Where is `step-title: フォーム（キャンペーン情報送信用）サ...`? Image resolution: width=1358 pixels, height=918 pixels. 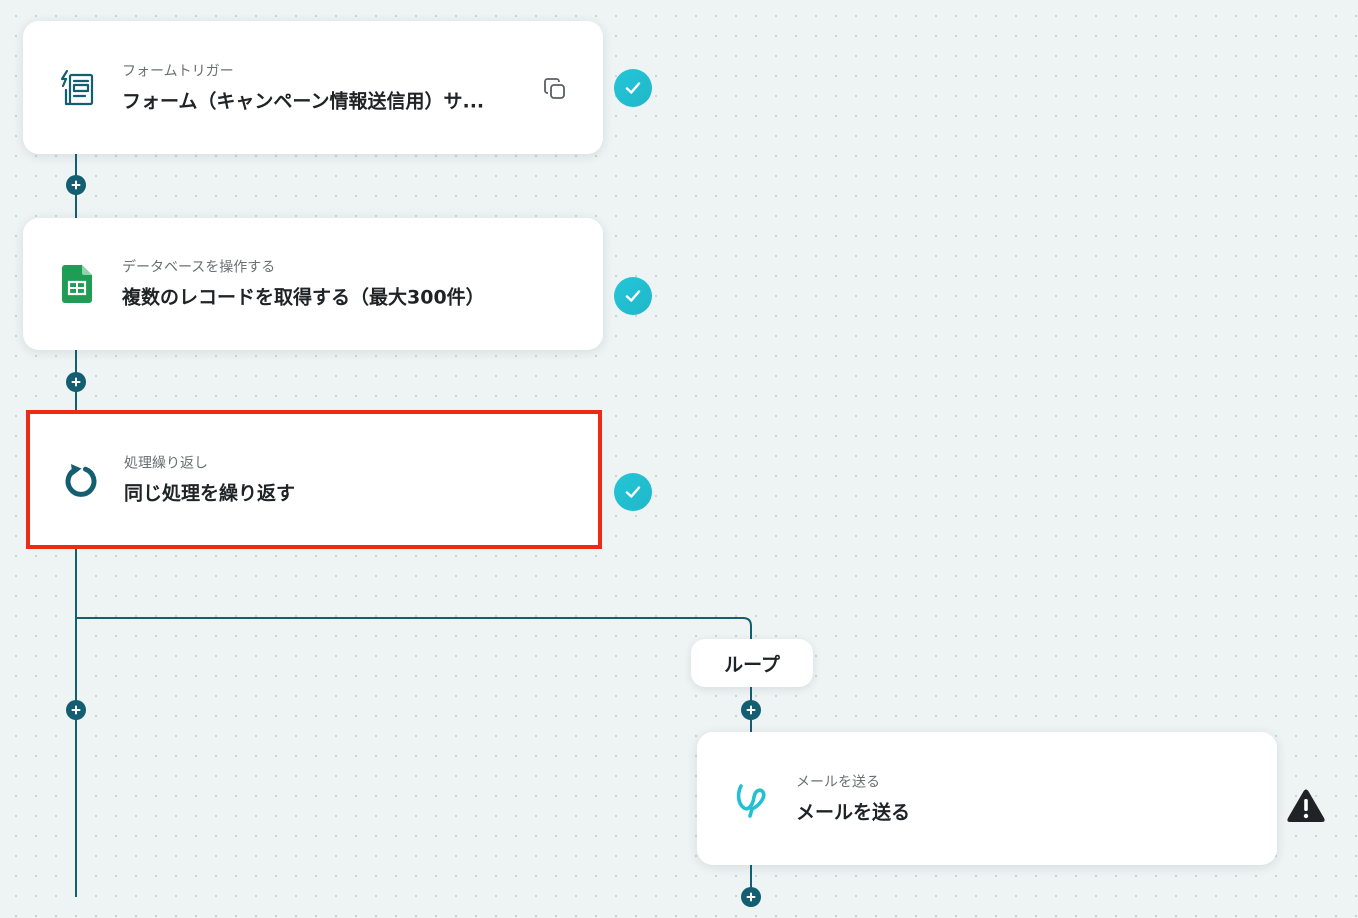 step-title: フォーム（キャンペーン情報送信用）サ... is located at coordinates (303, 101).